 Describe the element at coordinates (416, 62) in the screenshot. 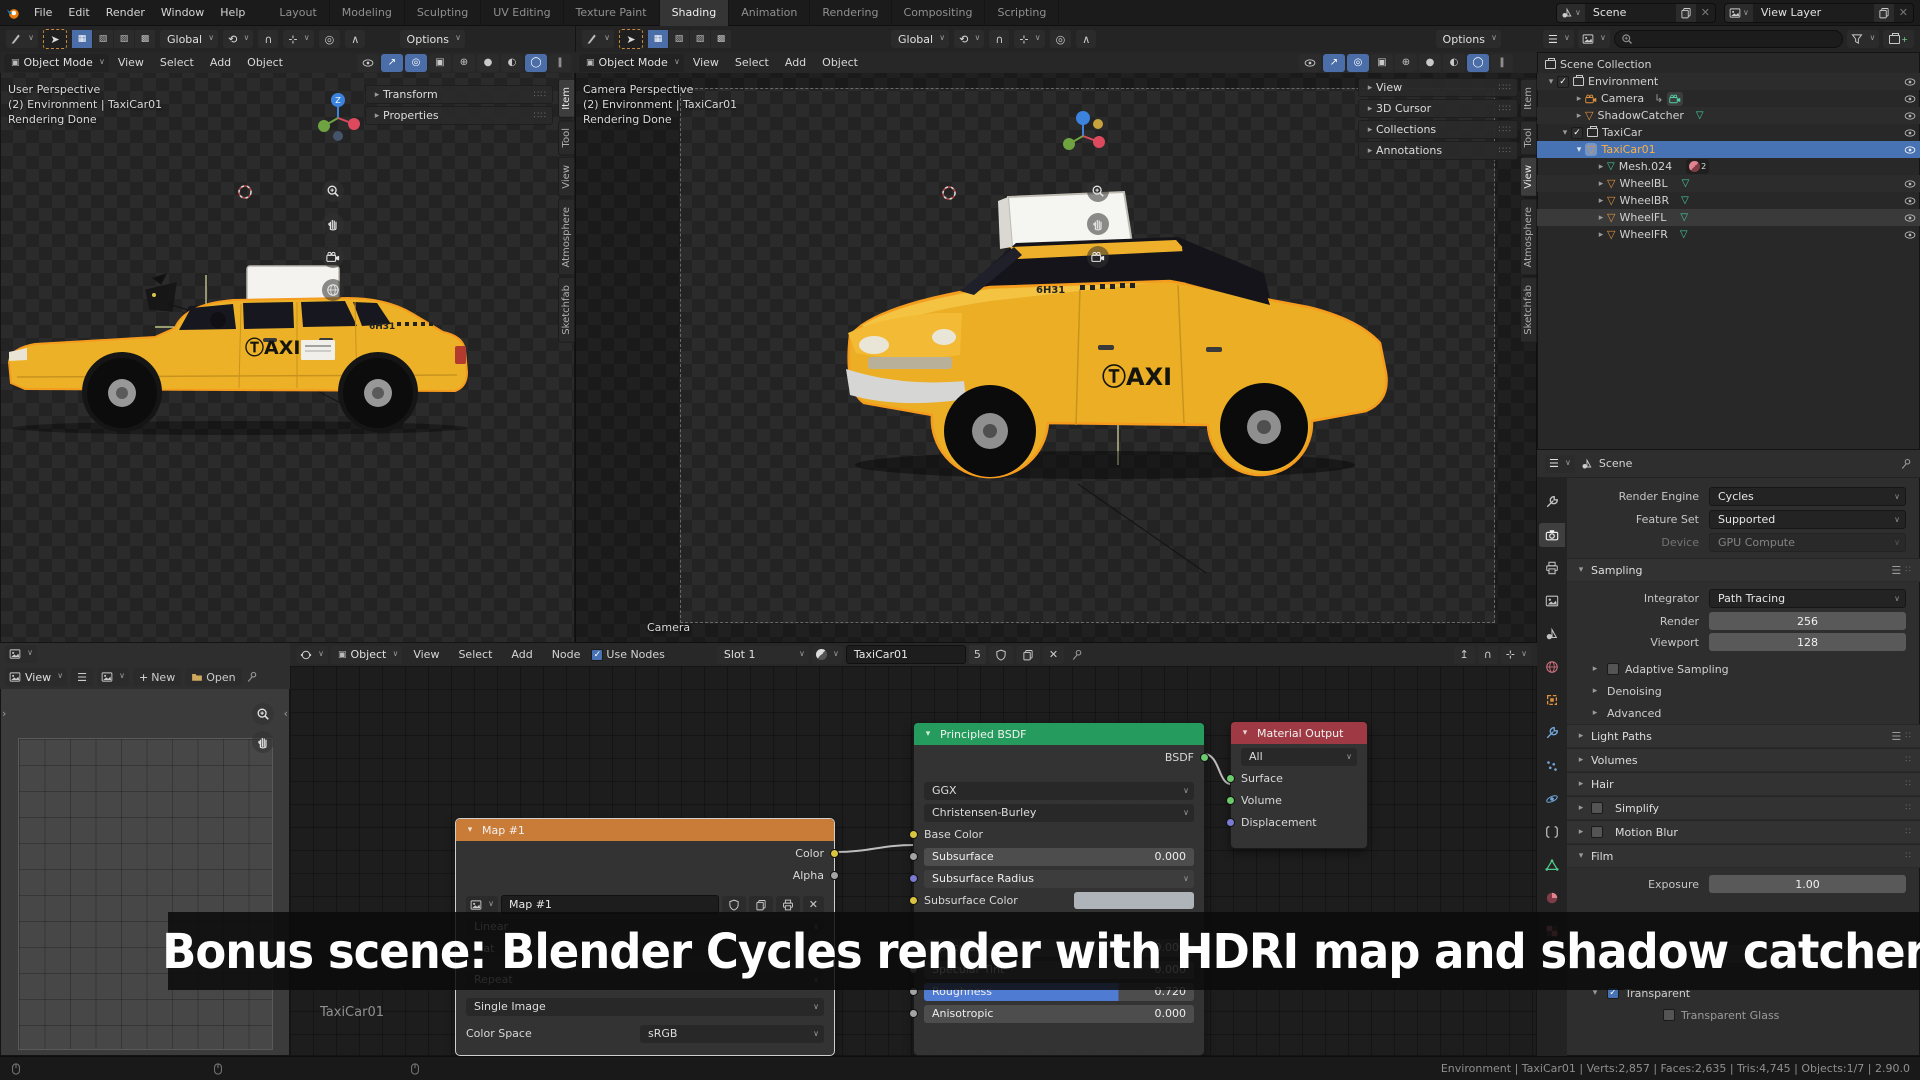

I see `overlays-dropdown: ◎` at that location.